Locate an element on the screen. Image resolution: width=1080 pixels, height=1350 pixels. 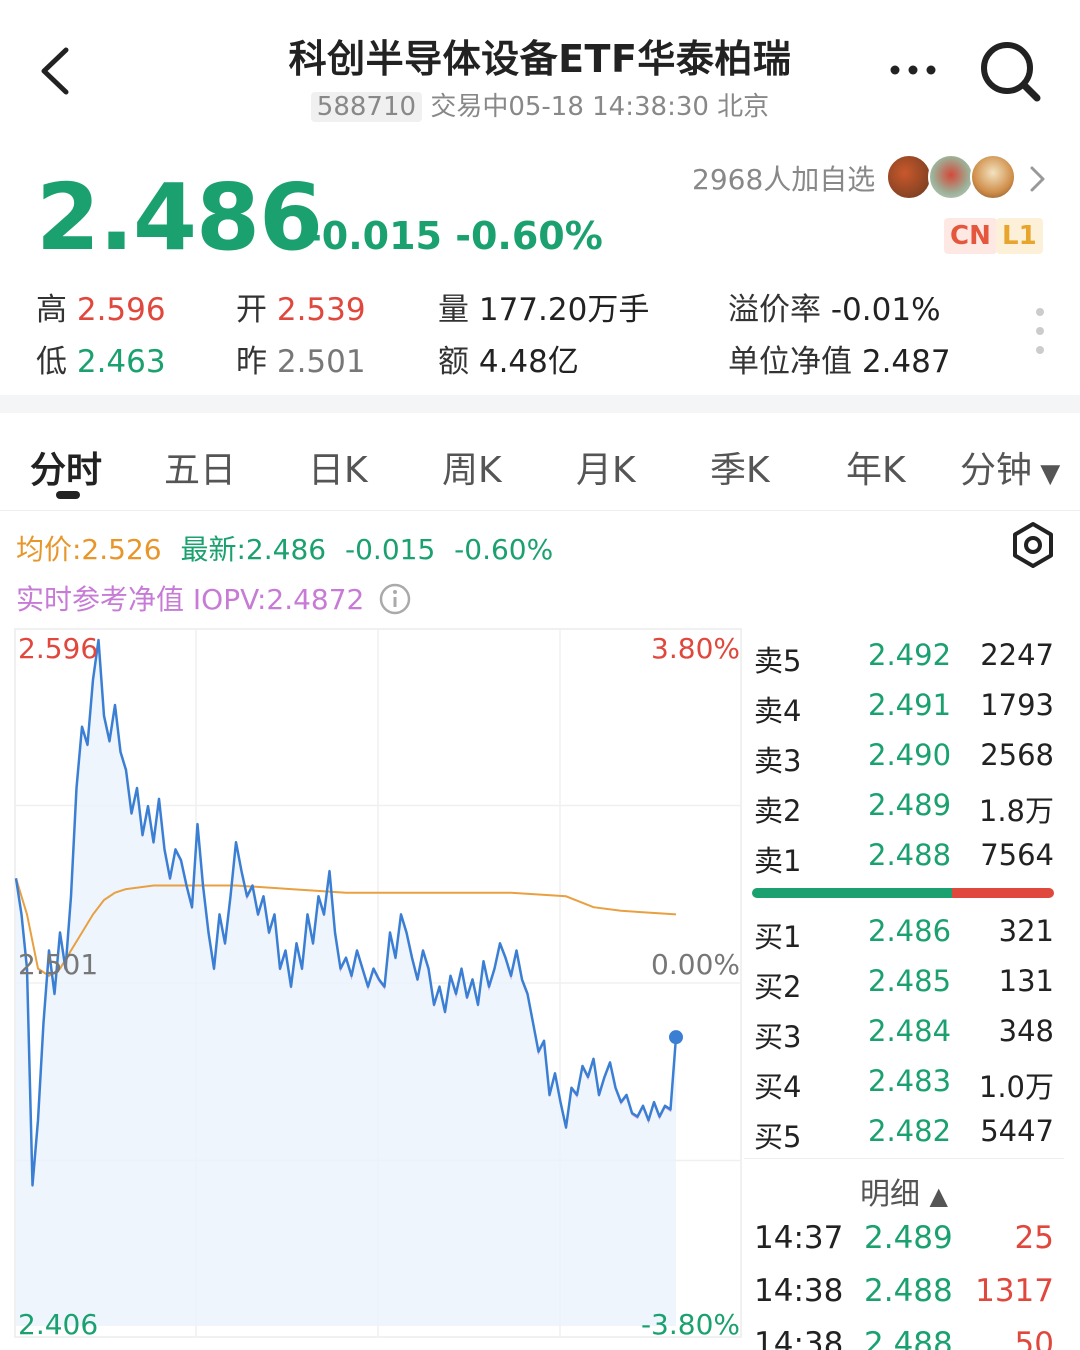
stat-low: 低 2.463 is located at coordinates (101, 362).